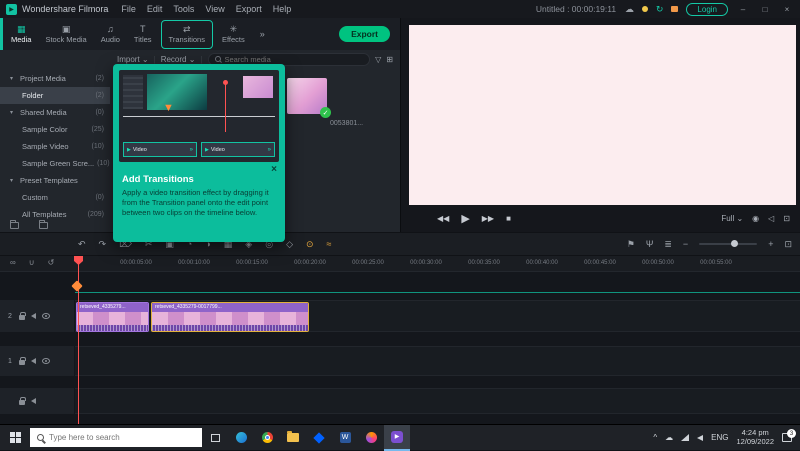 The width and height of the screenshot is (800, 451). What do you see at coordinates (77, 340) in the screenshot?
I see `playhead` at bounding box center [77, 340].